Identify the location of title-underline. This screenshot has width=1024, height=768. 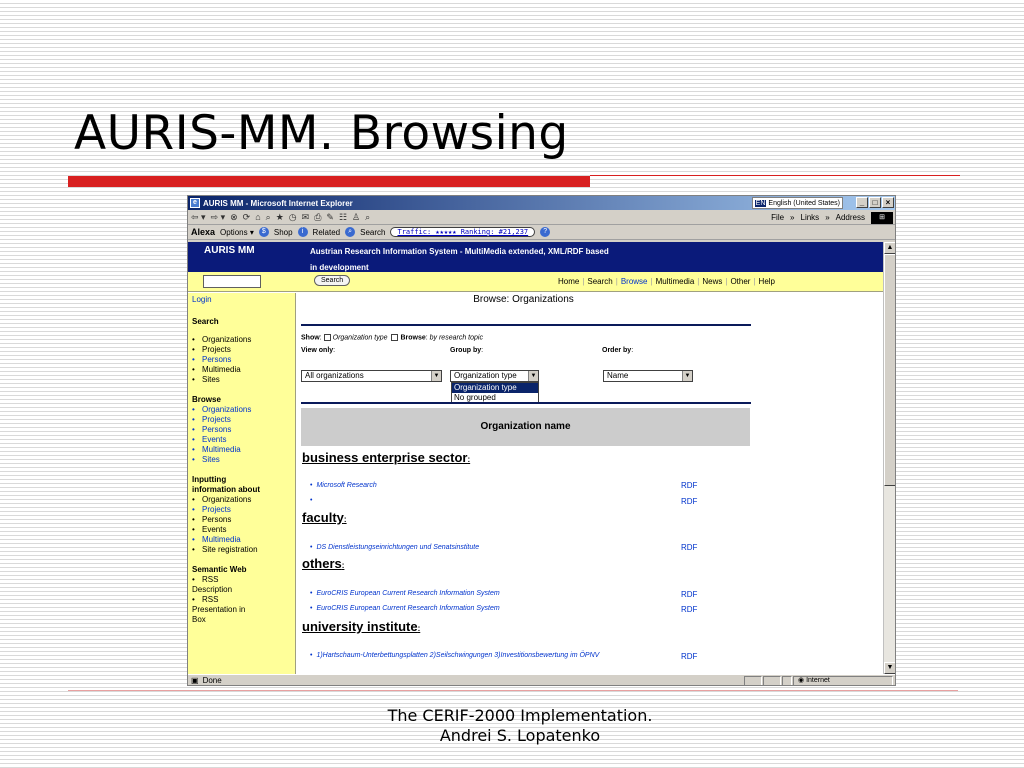
(775, 175).